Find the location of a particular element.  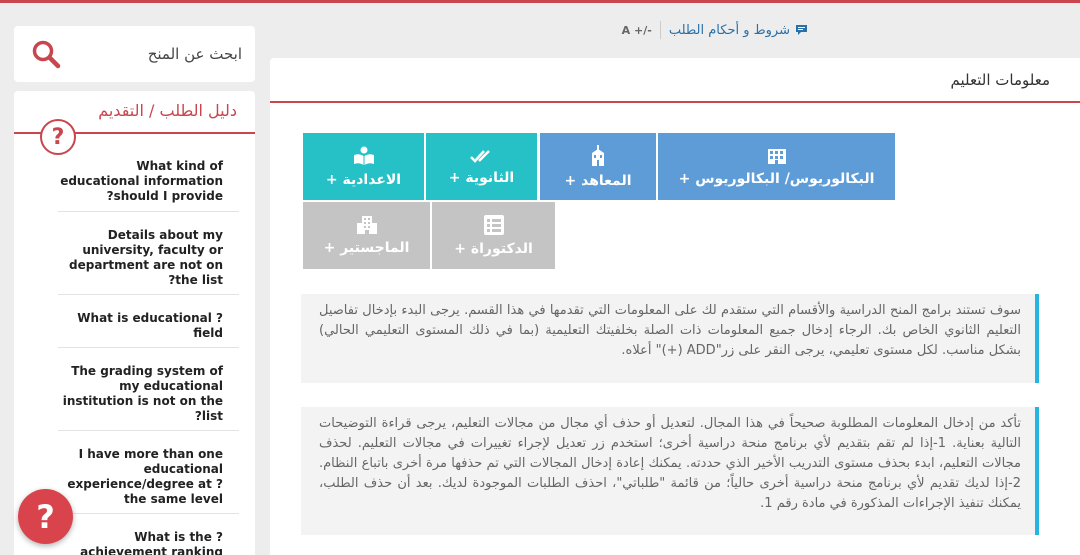

guide-title: دليل الطلب / التقديم is located at coordinates (167, 110).